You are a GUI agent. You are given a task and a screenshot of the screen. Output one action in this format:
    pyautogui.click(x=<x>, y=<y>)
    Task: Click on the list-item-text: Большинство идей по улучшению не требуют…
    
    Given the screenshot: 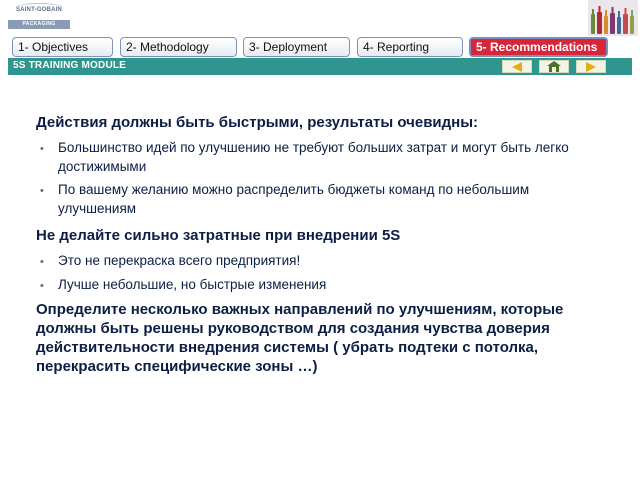 What is the action you would take?
    pyautogui.click(x=313, y=157)
    